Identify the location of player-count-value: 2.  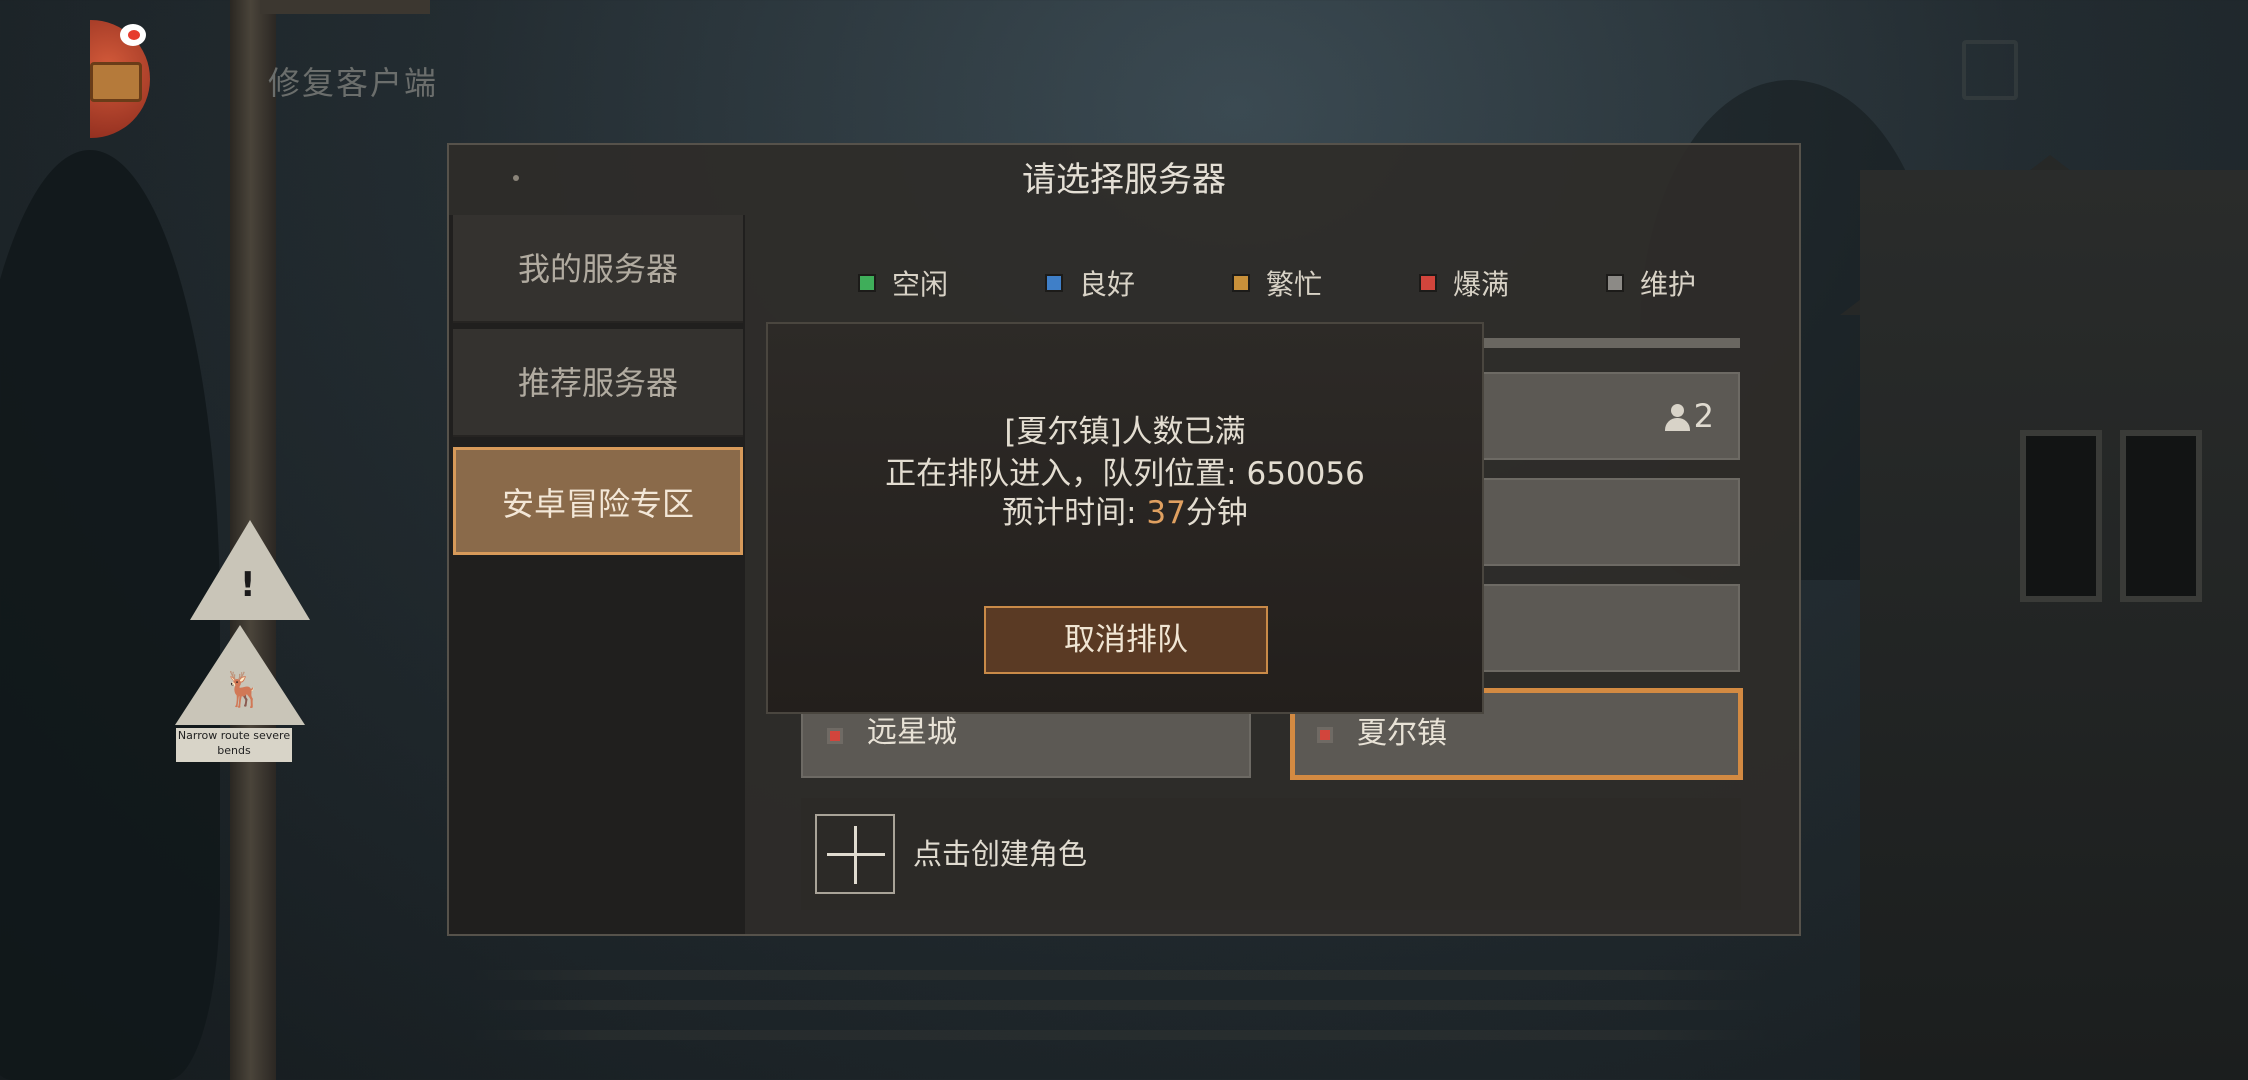
(1703, 416).